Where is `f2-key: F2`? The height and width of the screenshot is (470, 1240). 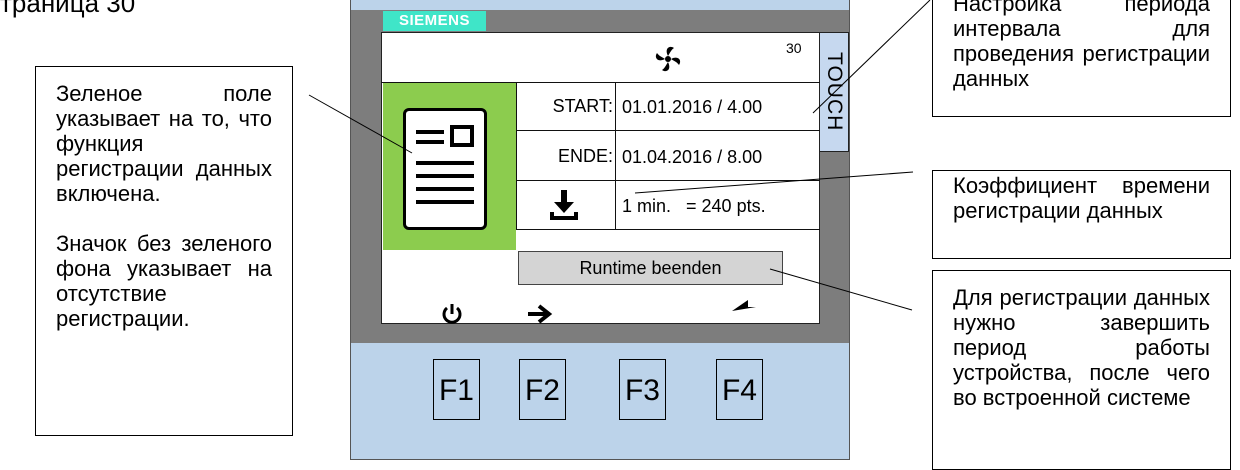
f2-key: F2 is located at coordinates (542, 389).